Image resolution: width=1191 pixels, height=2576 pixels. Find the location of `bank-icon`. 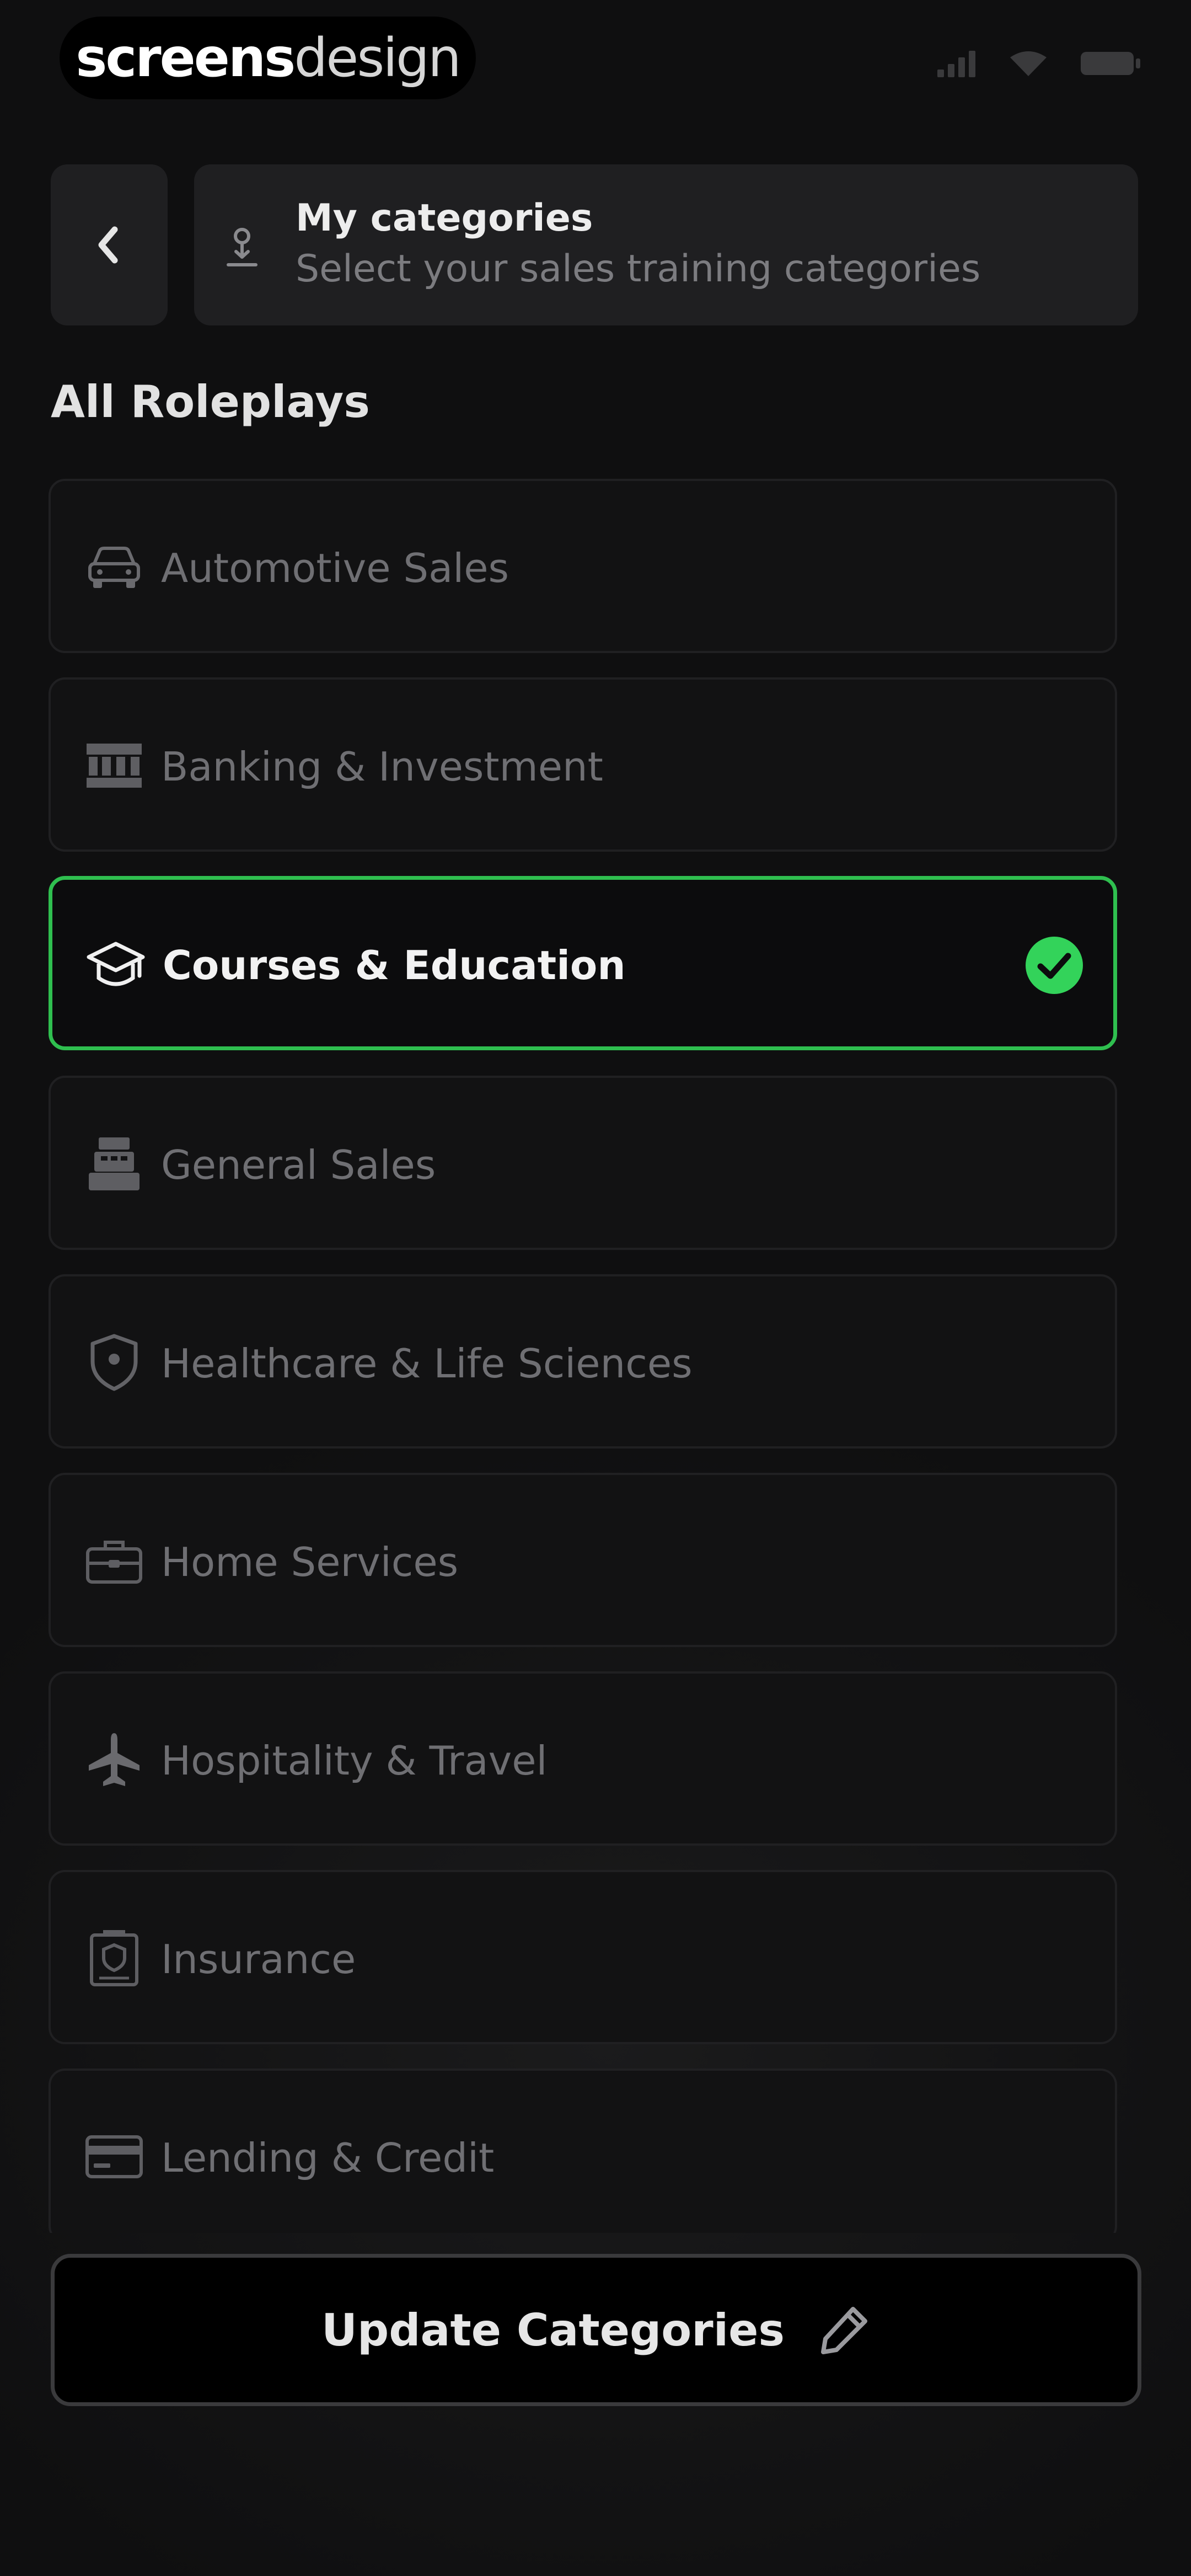

bank-icon is located at coordinates (114, 765).